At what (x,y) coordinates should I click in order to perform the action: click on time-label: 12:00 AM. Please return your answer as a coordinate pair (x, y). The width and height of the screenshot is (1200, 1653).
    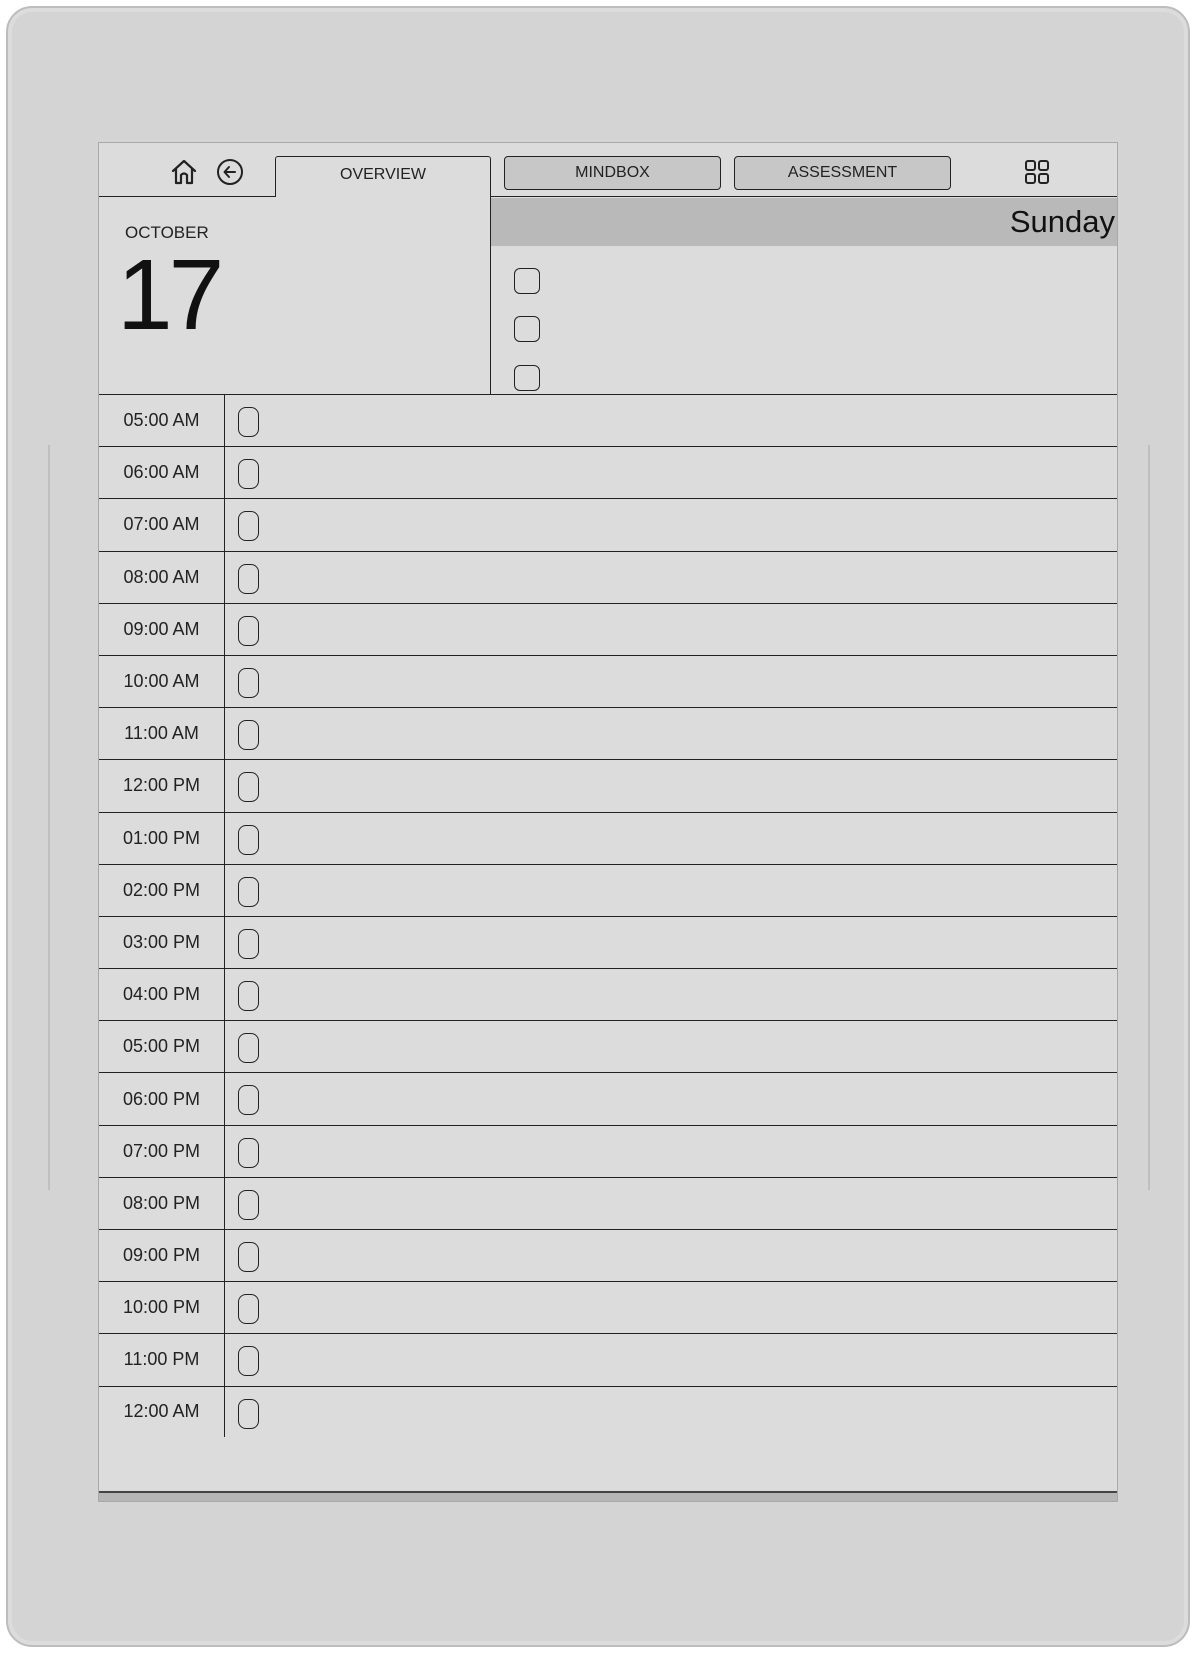
    Looking at the image, I should click on (161, 1411).